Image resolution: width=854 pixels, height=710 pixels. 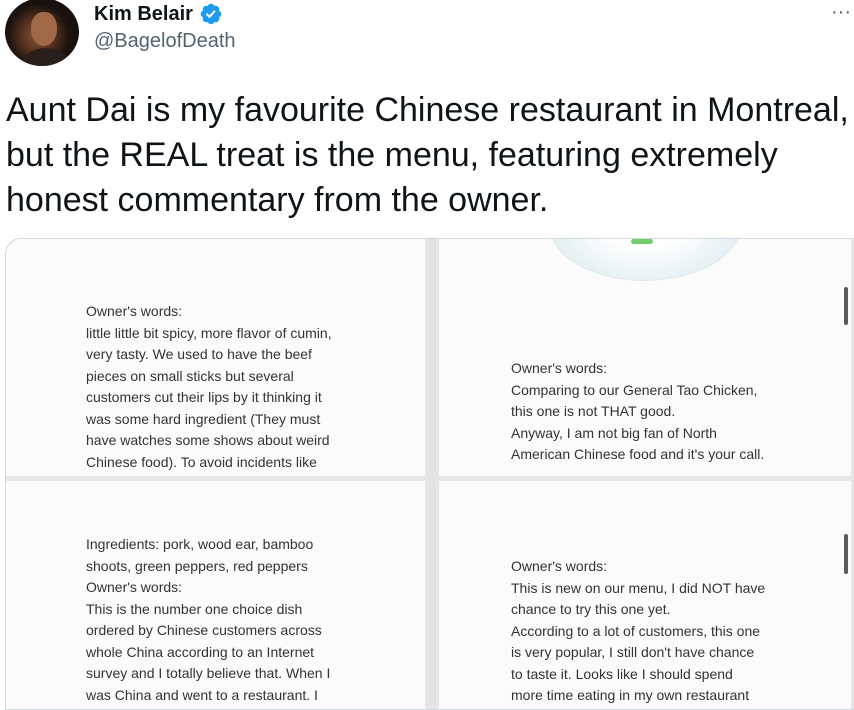 I want to click on menu-line: whole China according to an Internet, so click(x=200, y=651).